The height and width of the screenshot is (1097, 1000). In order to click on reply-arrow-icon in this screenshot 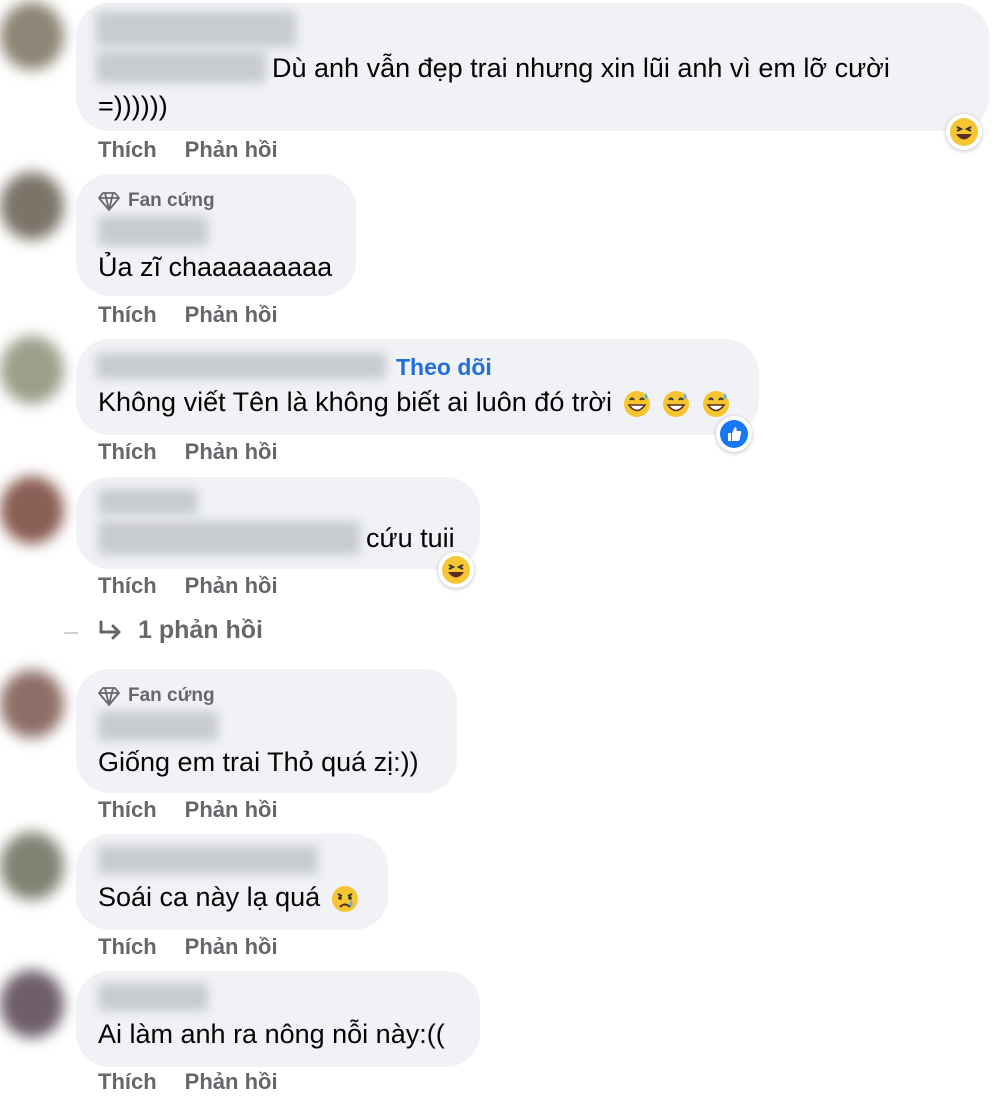, I will do `click(110, 629)`.